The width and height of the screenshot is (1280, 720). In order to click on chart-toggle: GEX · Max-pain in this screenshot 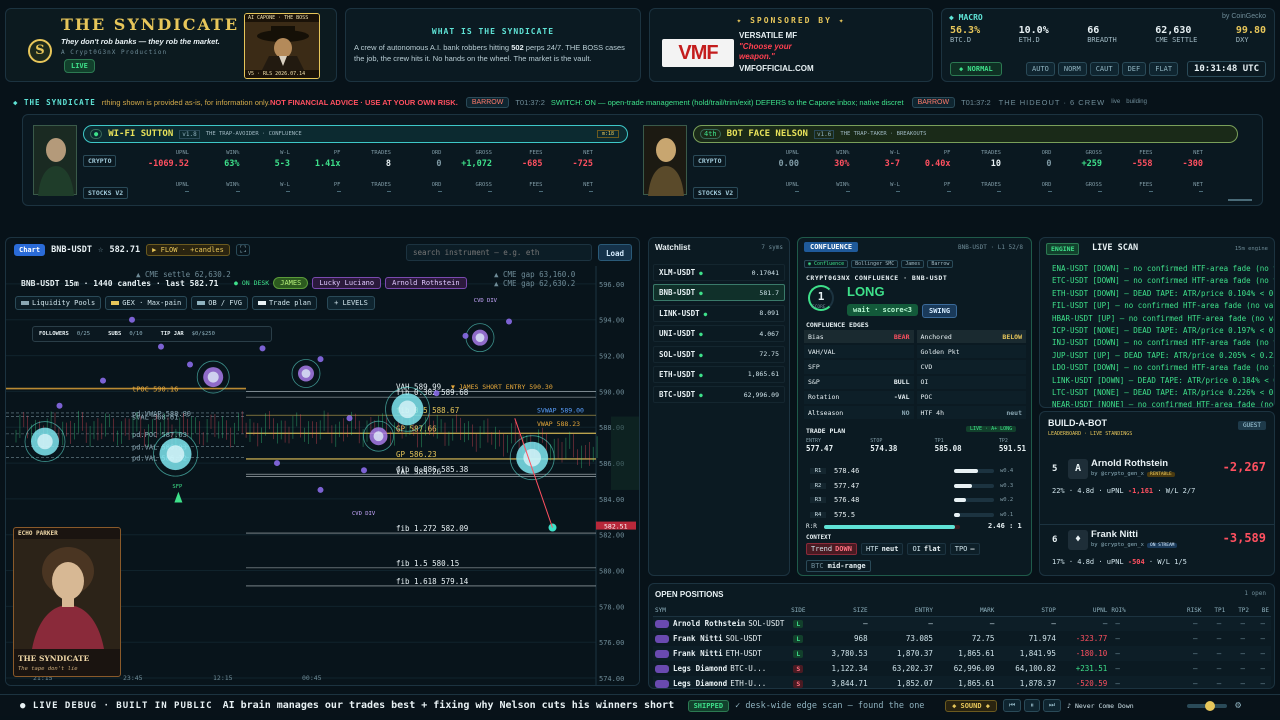, I will do `click(146, 303)`.